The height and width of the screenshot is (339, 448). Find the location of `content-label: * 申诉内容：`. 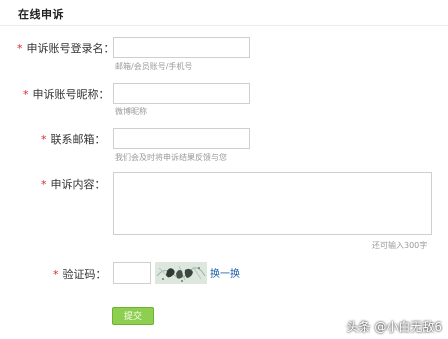

content-label: * 申诉内容： is located at coordinates (73, 184).